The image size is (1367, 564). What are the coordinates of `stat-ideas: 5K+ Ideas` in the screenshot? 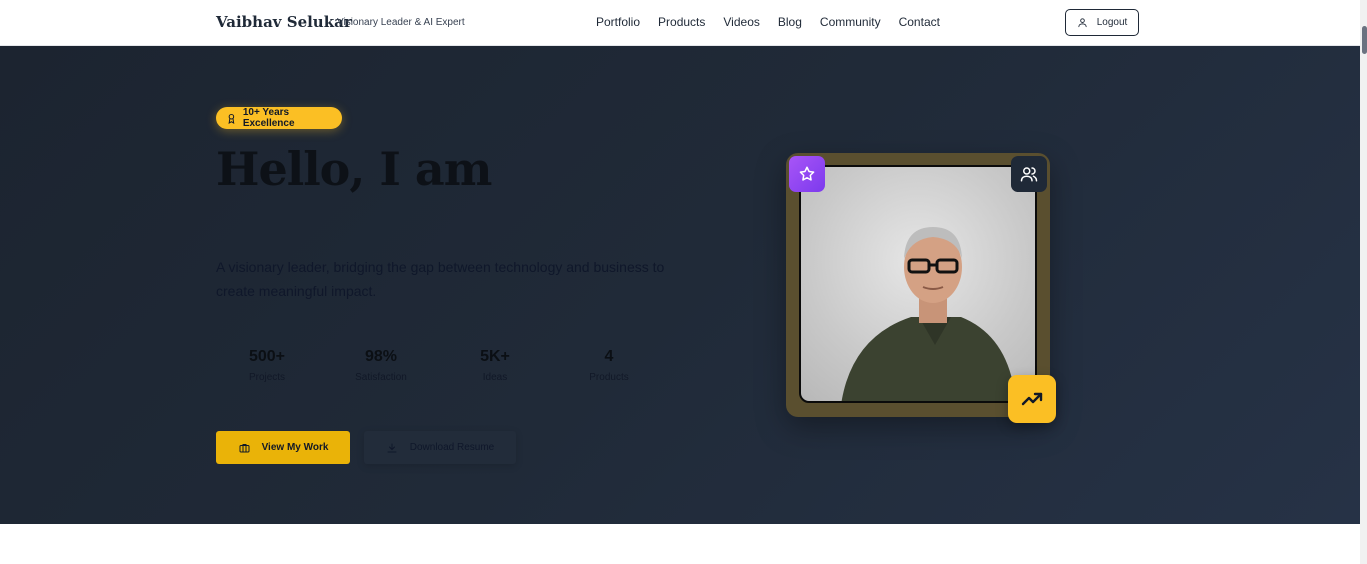 It's located at (495, 365).